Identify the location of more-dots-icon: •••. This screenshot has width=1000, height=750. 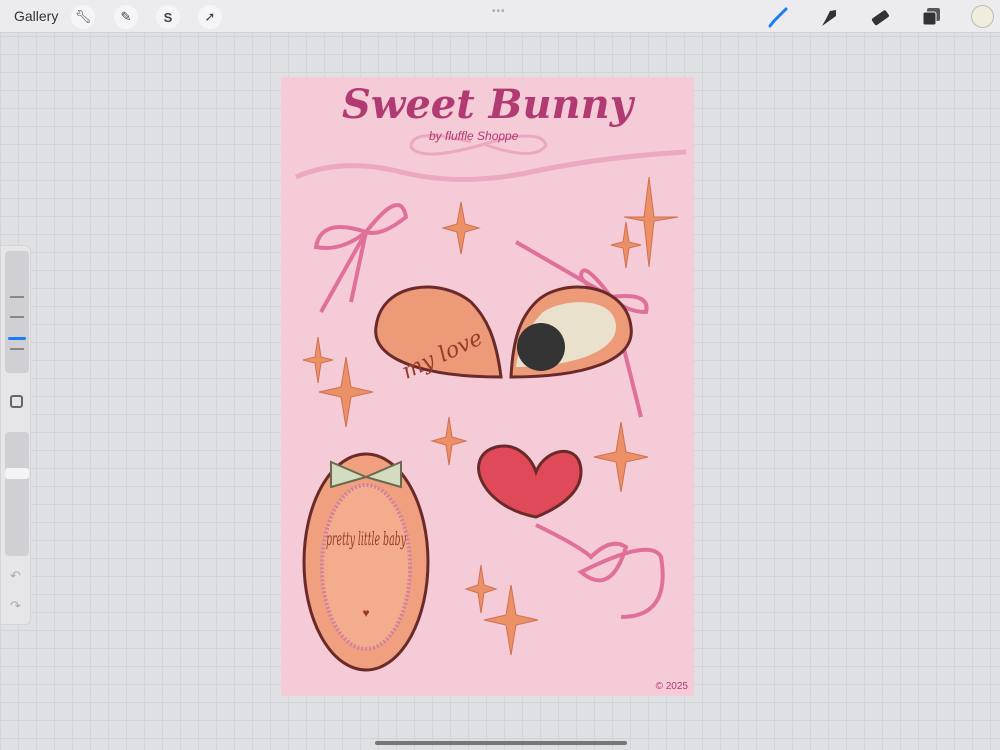
(499, 11).